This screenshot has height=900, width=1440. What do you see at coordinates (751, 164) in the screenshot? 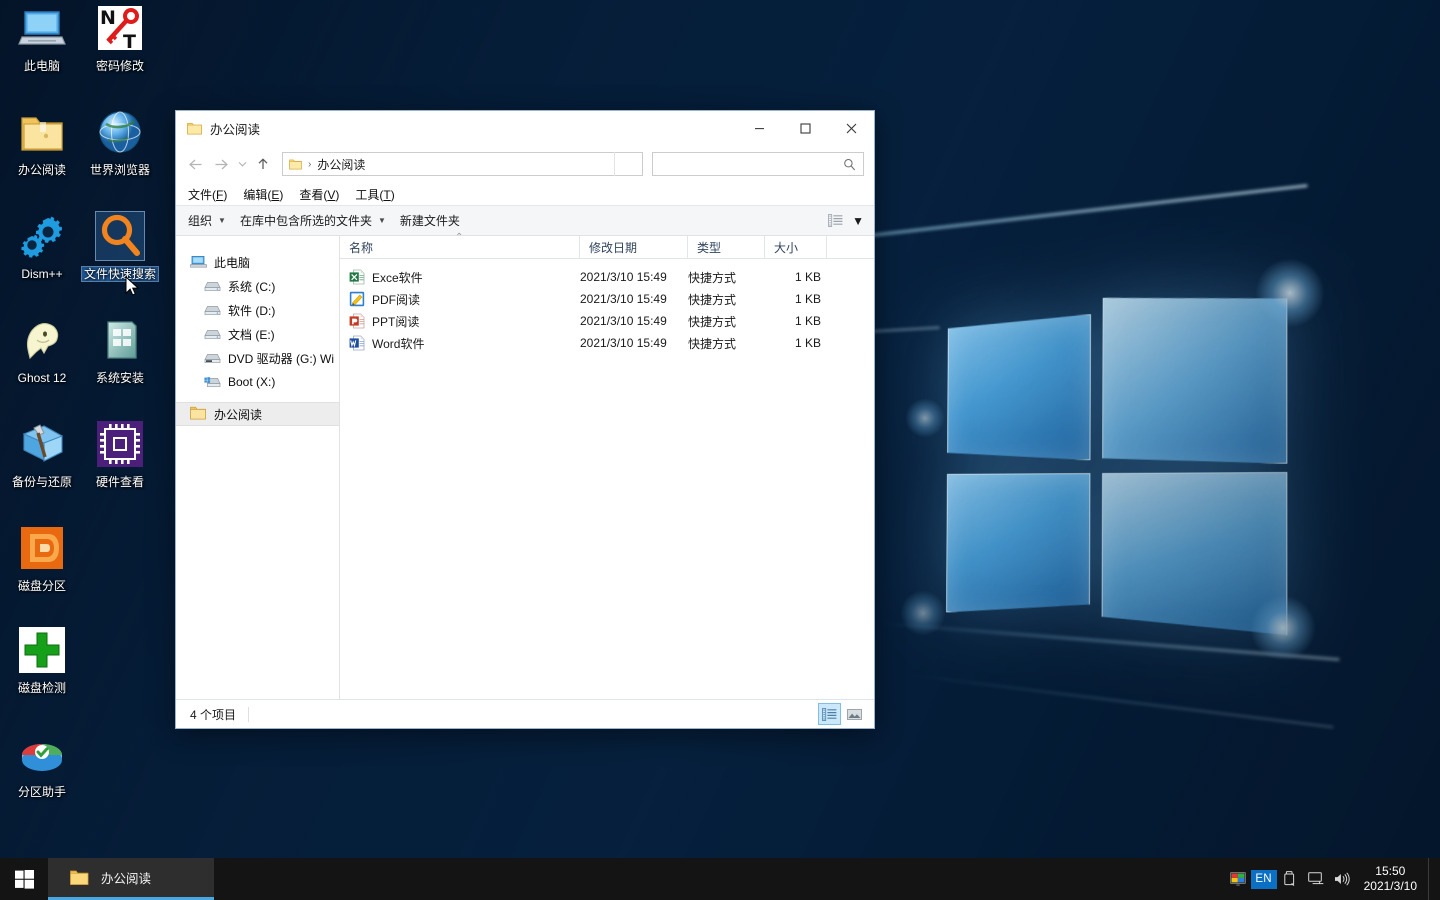
I see `search-input` at bounding box center [751, 164].